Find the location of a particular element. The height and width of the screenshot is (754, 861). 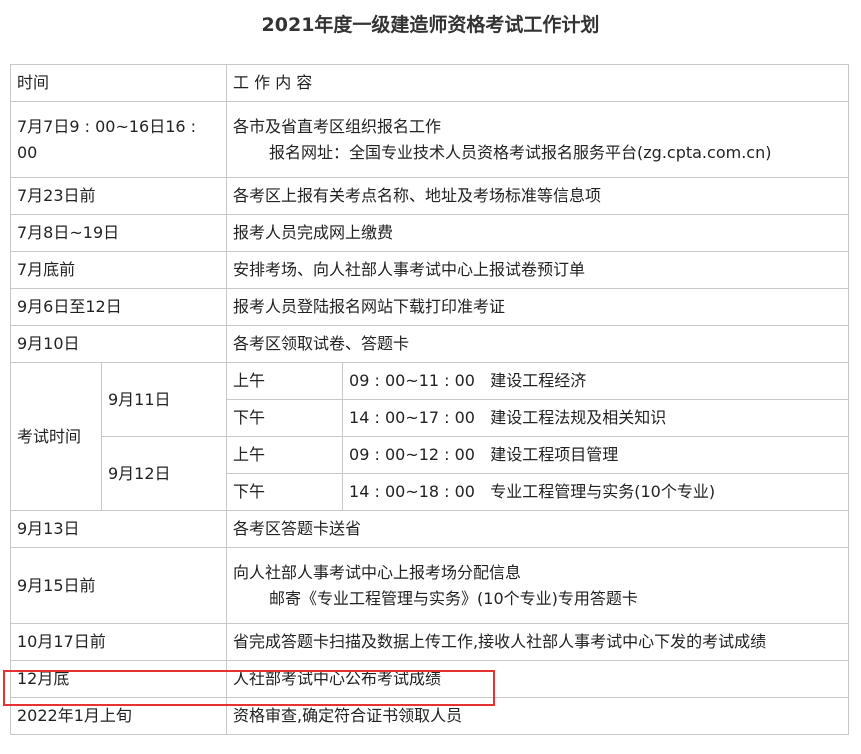

exam-session-subject: 专业工程管理与实务(10个专业) is located at coordinates (603, 491).